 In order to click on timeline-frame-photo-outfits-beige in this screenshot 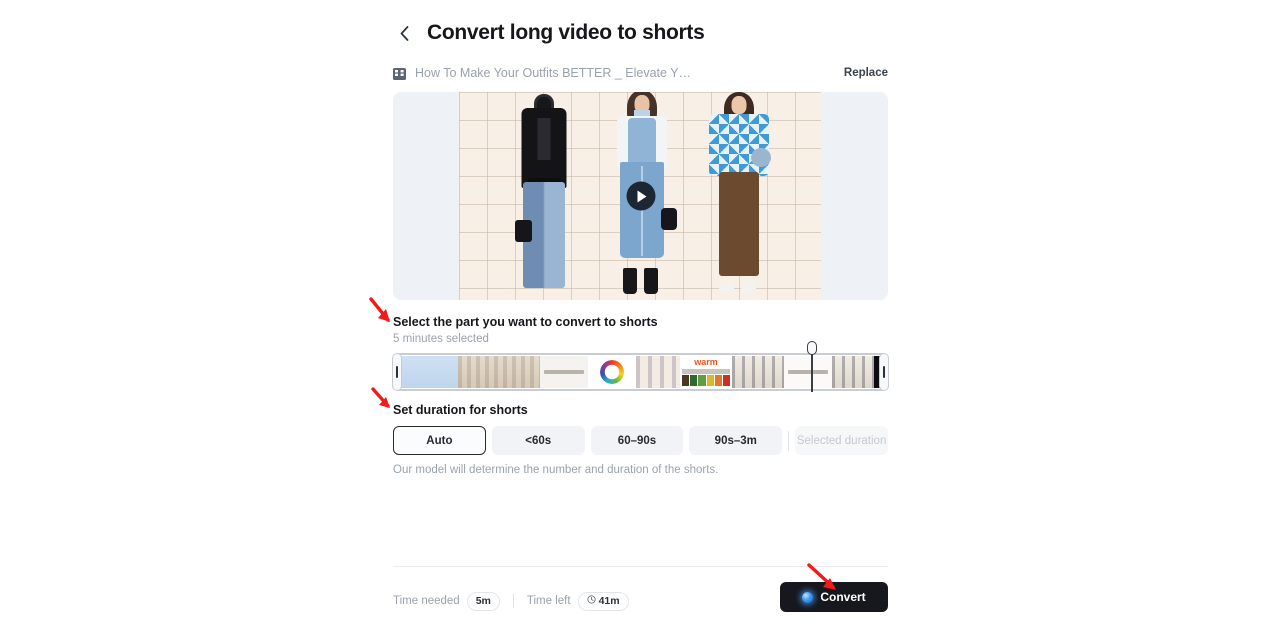, I will do `click(499, 372)`.